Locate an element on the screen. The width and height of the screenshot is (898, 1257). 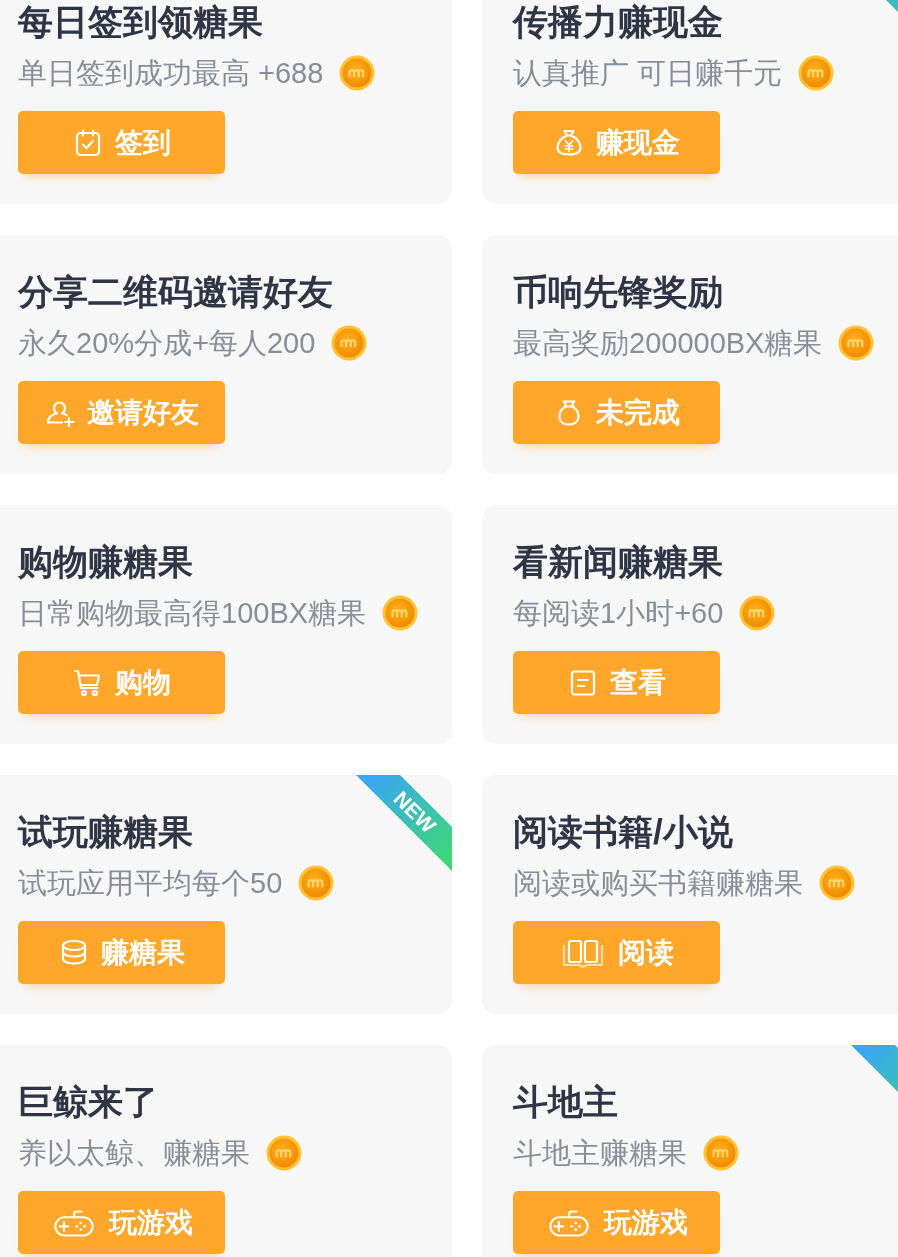
task-description: 认真推广 可日赚千元 is located at coordinates (648, 73).